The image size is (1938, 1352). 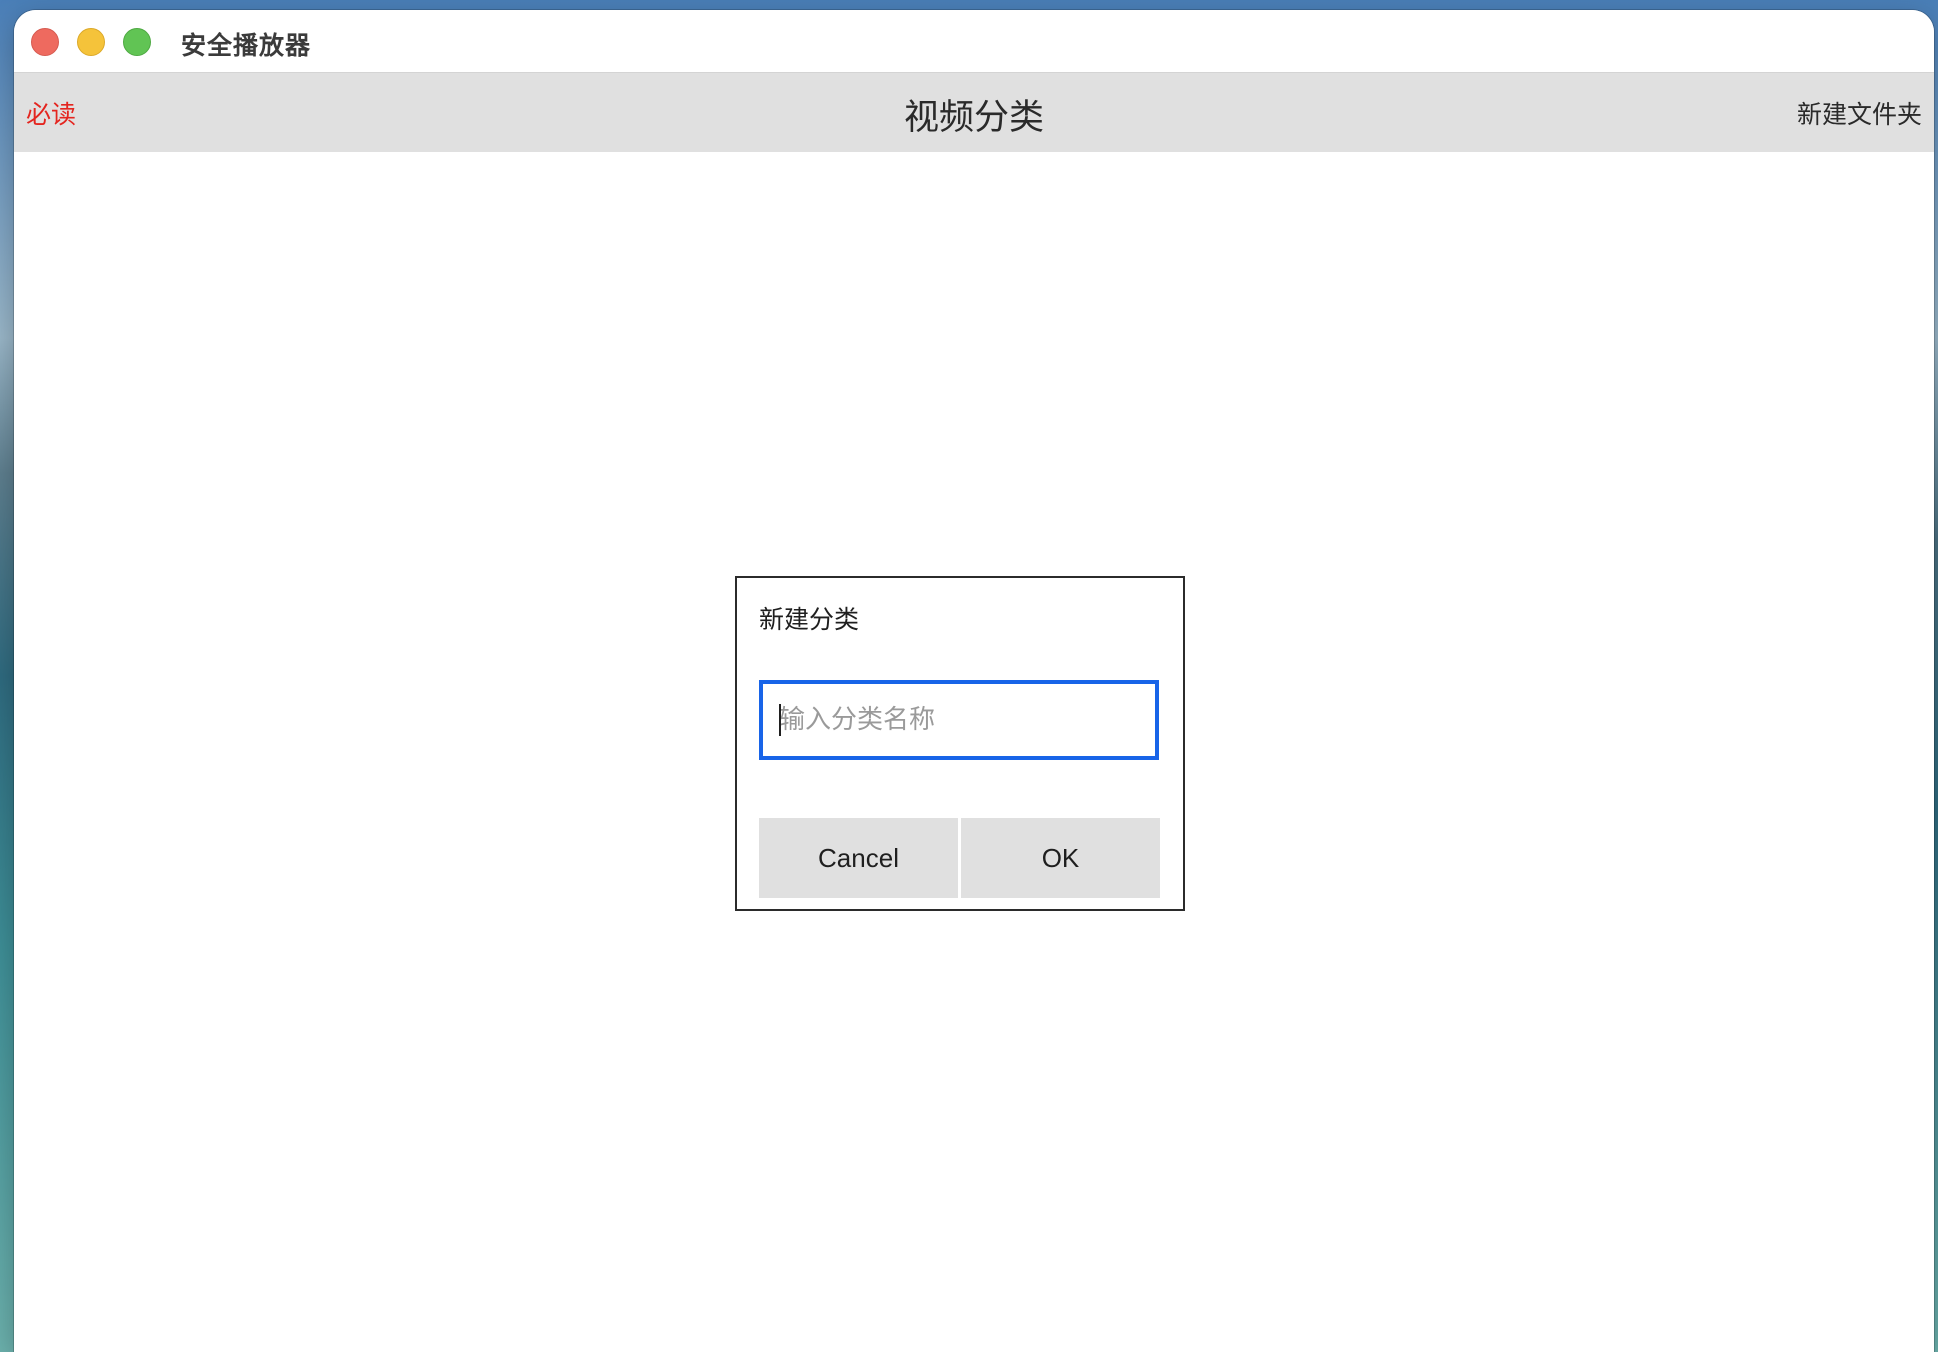 What do you see at coordinates (1936, 676) in the screenshot?
I see `desktop-background-right` at bounding box center [1936, 676].